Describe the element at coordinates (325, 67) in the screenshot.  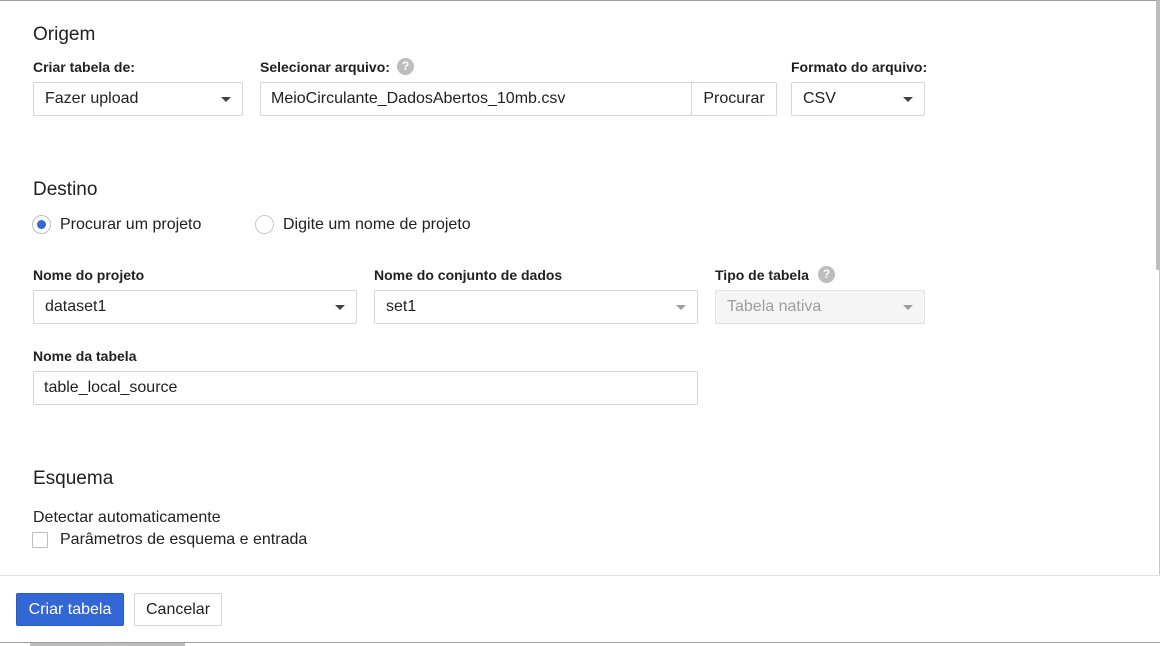
I see `select-file-label: Selecionar arquivo:` at that location.